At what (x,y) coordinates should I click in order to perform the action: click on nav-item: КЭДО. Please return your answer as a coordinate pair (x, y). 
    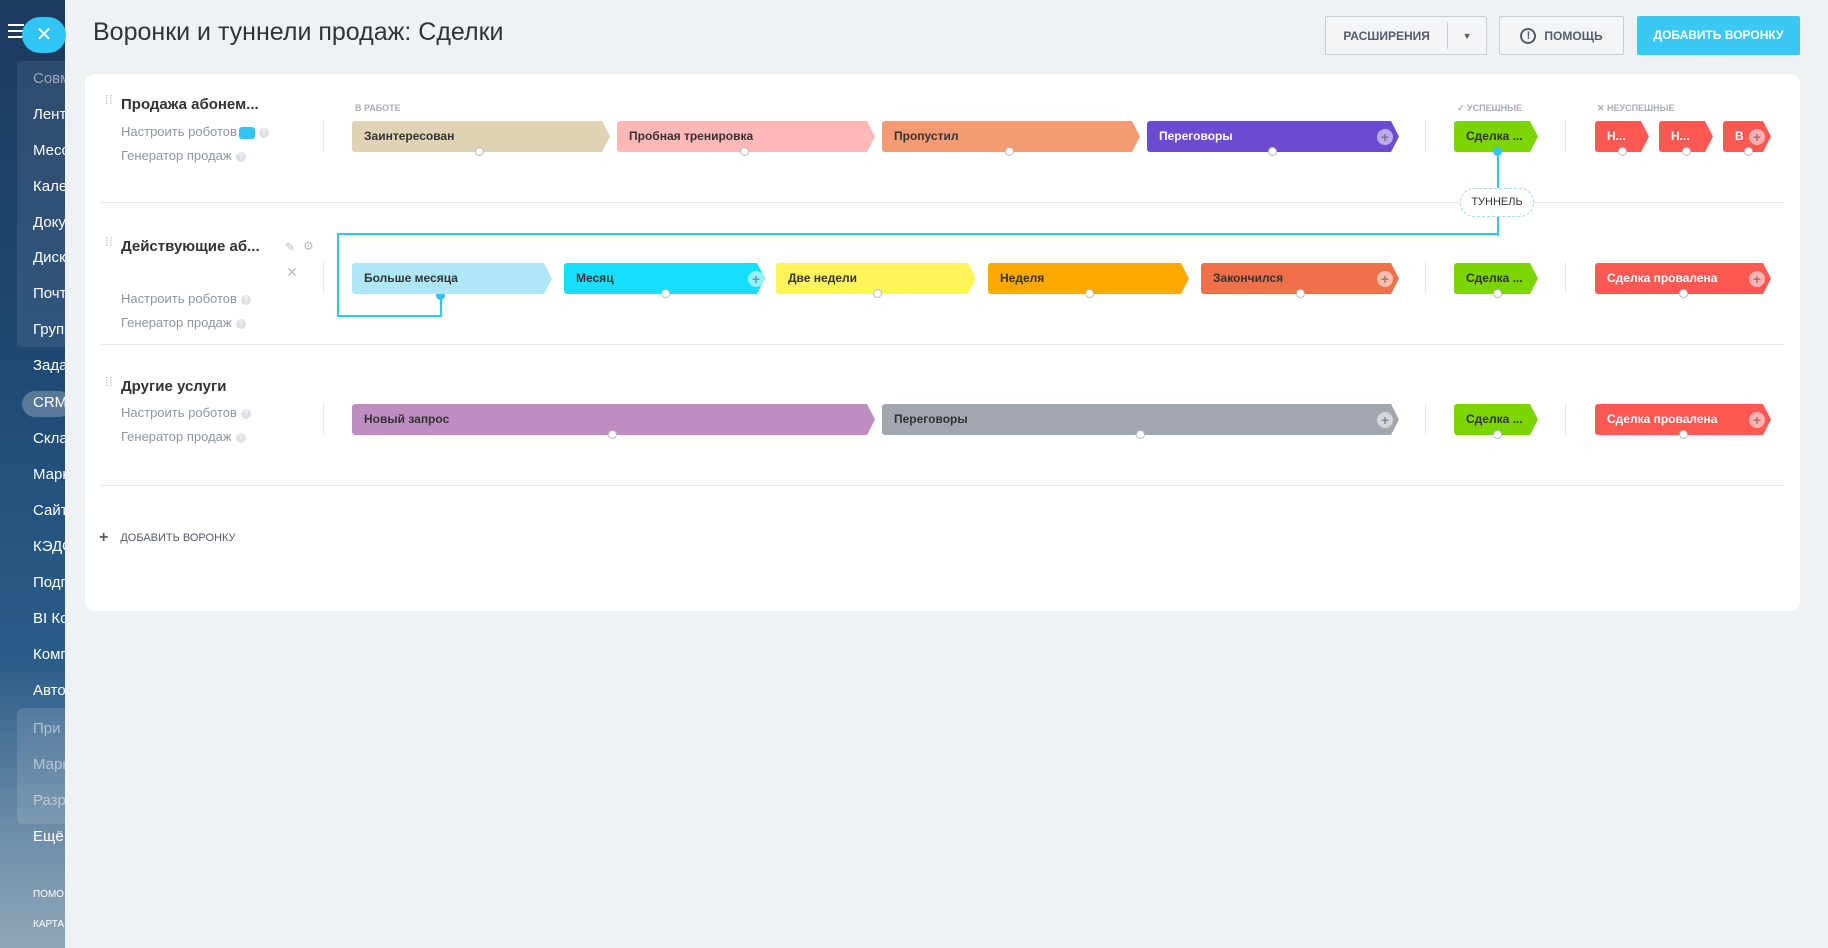
    Looking at the image, I should click on (49, 546).